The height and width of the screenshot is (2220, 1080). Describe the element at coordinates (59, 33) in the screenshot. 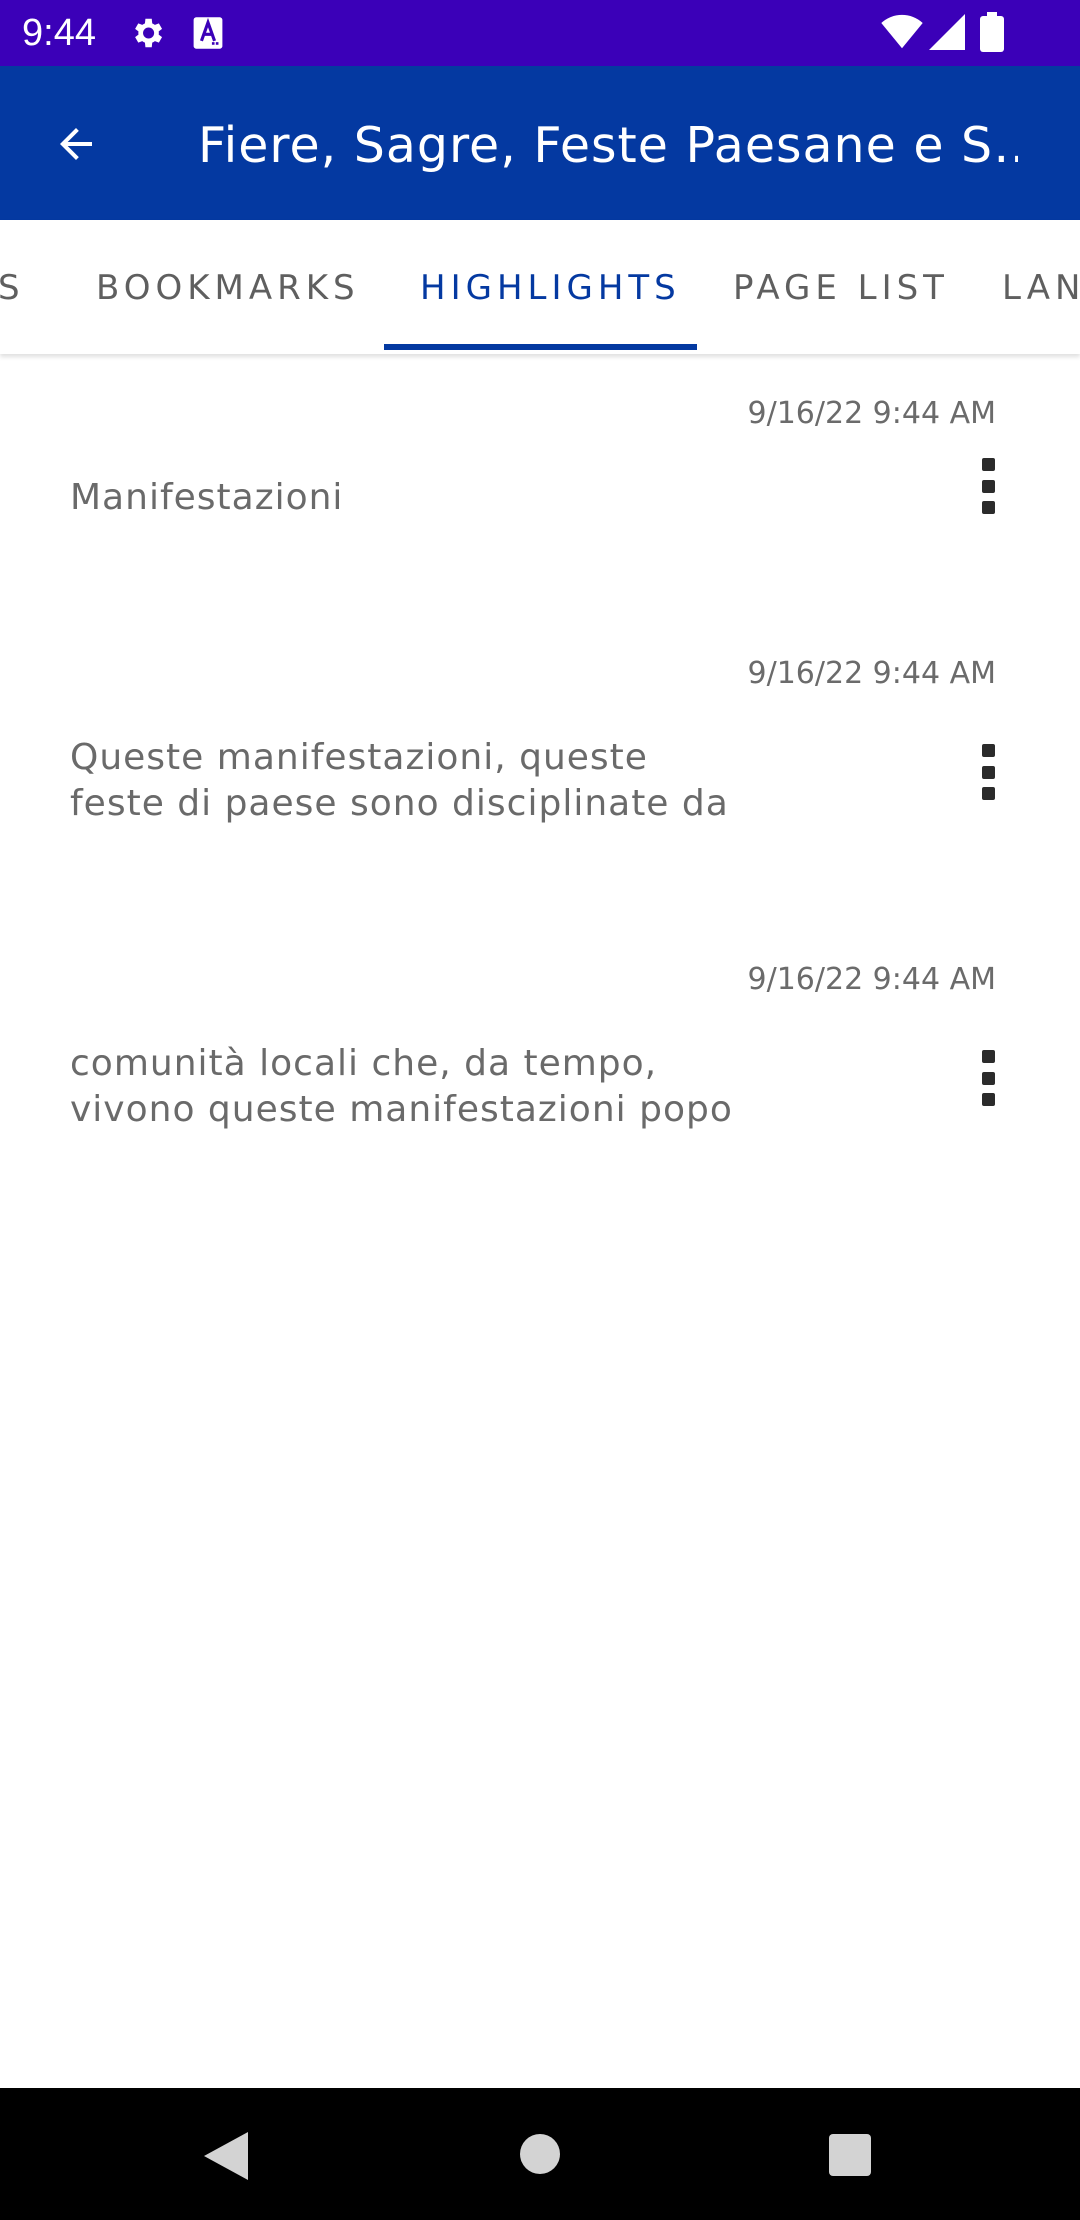

I see `status-time: 9:44` at that location.